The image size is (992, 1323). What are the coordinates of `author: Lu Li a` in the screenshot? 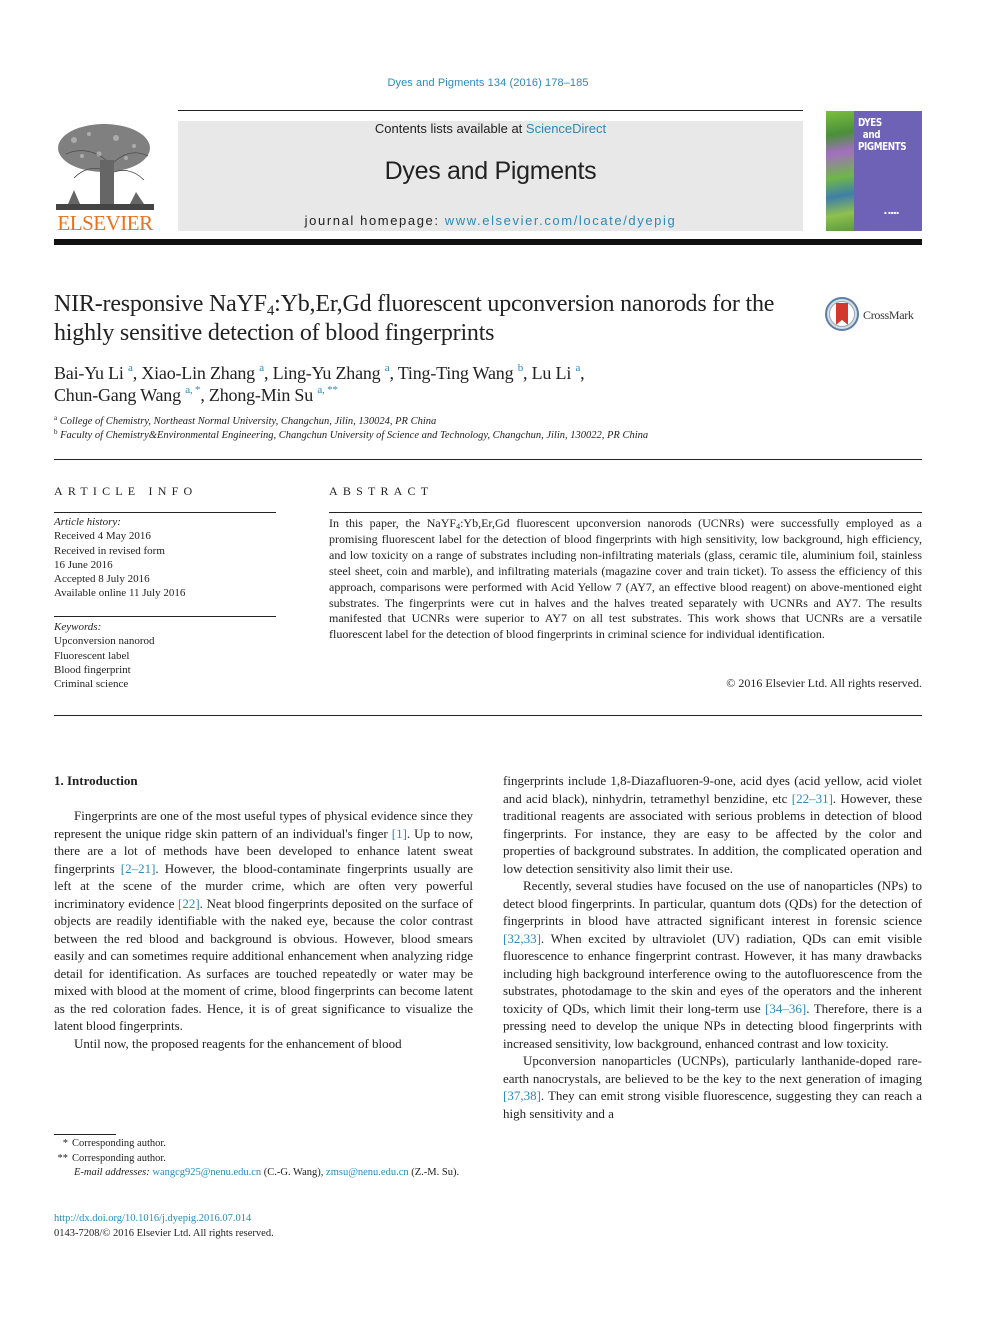 It's located at (556, 373).